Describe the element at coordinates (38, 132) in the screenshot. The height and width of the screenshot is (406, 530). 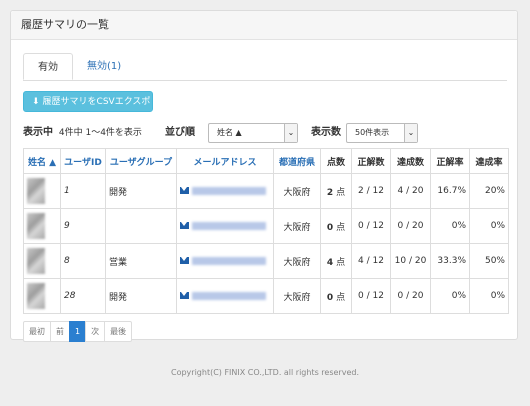
I see `status-label: 表示中` at that location.